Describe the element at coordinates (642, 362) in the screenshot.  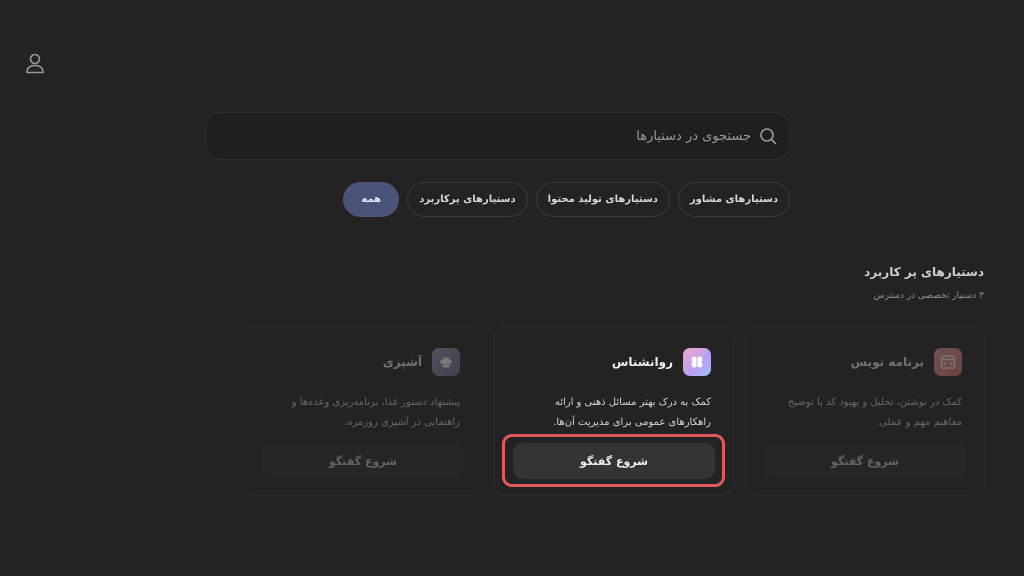
I see `card-title: روانشناس` at that location.